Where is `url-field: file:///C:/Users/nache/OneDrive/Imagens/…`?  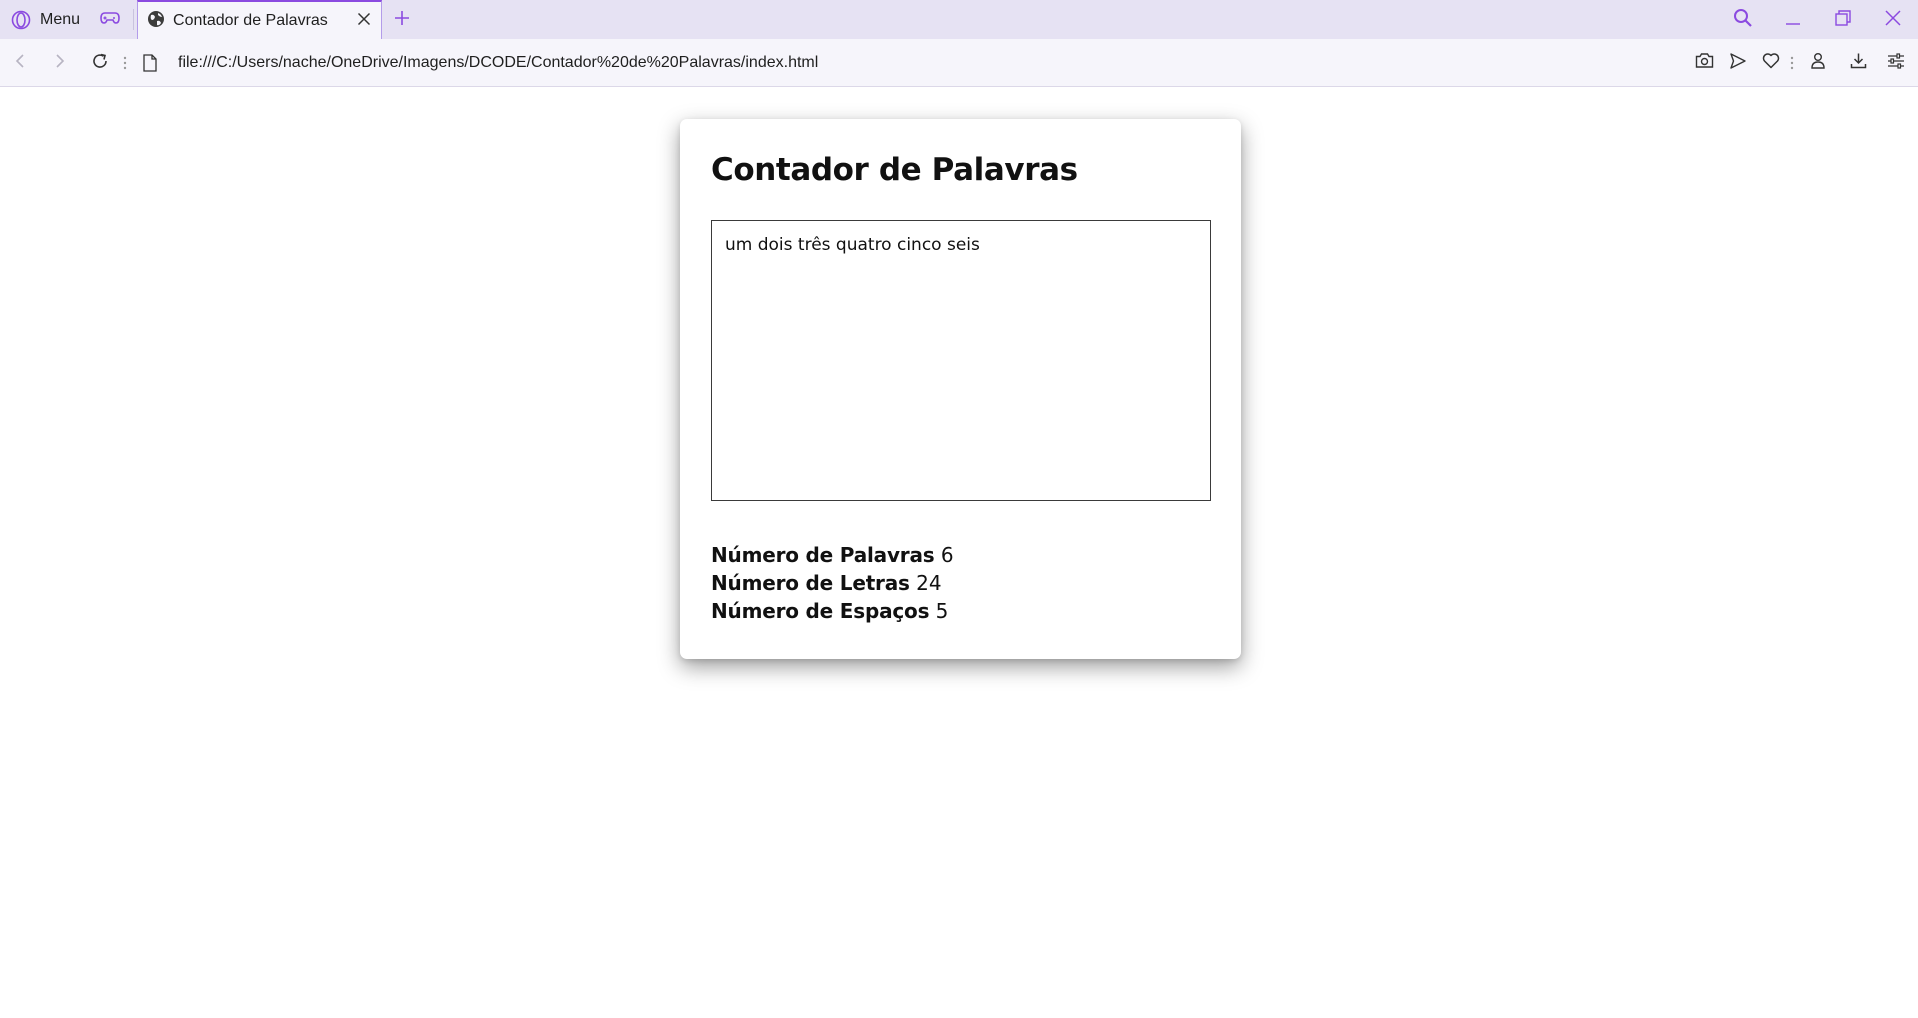 url-field: file:///C:/Users/nache/OneDrive/Imagens/… is located at coordinates (929, 63).